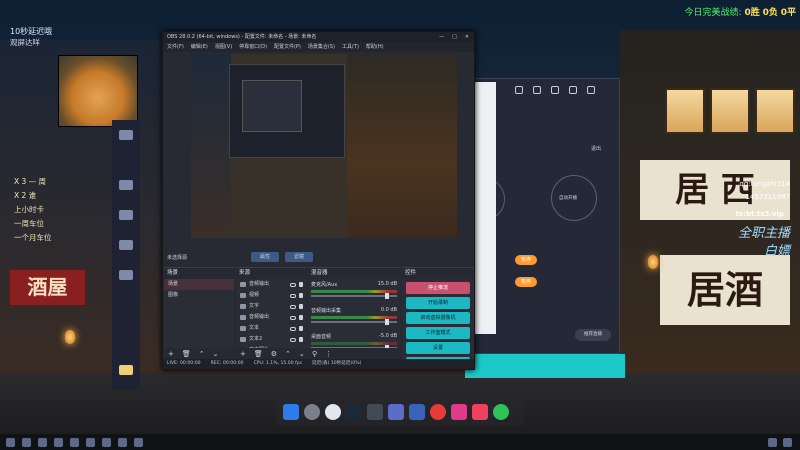 This screenshot has height=450, width=800. Describe the element at coordinates (271, 339) in the screenshot. I see `source-item: 文本2` at that location.